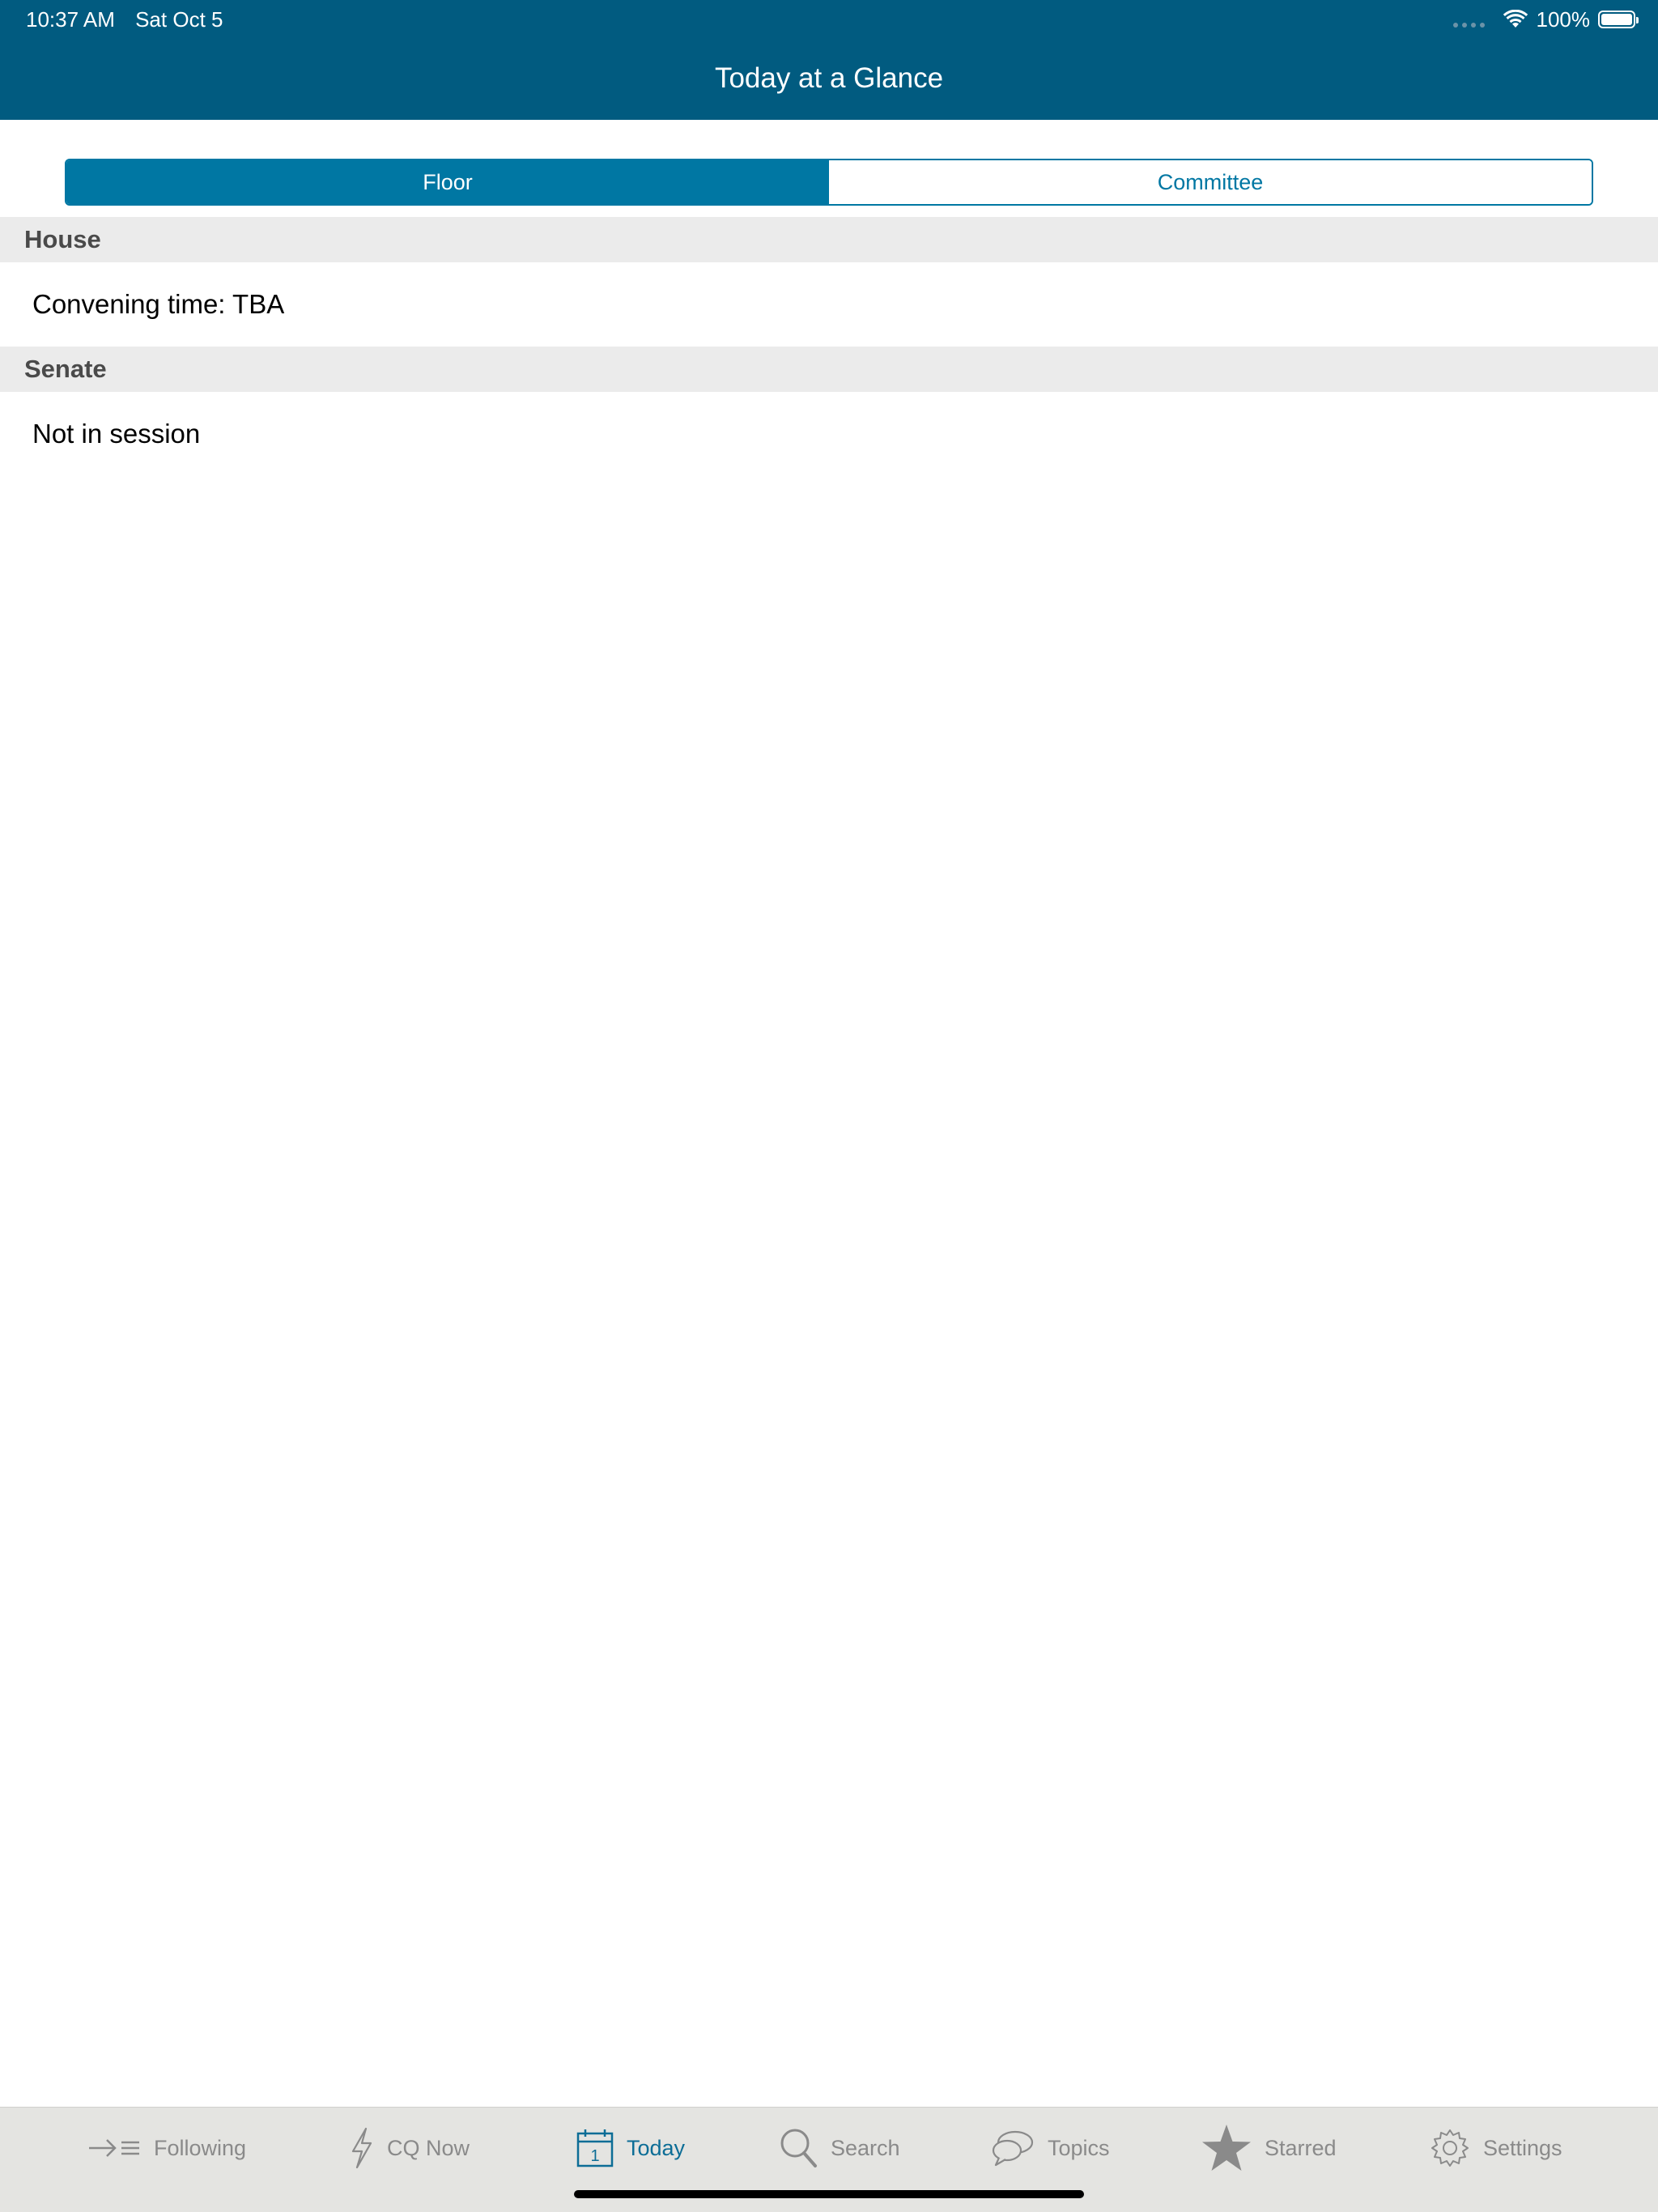 This screenshot has width=1658, height=2212. I want to click on tab-label: Starred, so click(1301, 2148).